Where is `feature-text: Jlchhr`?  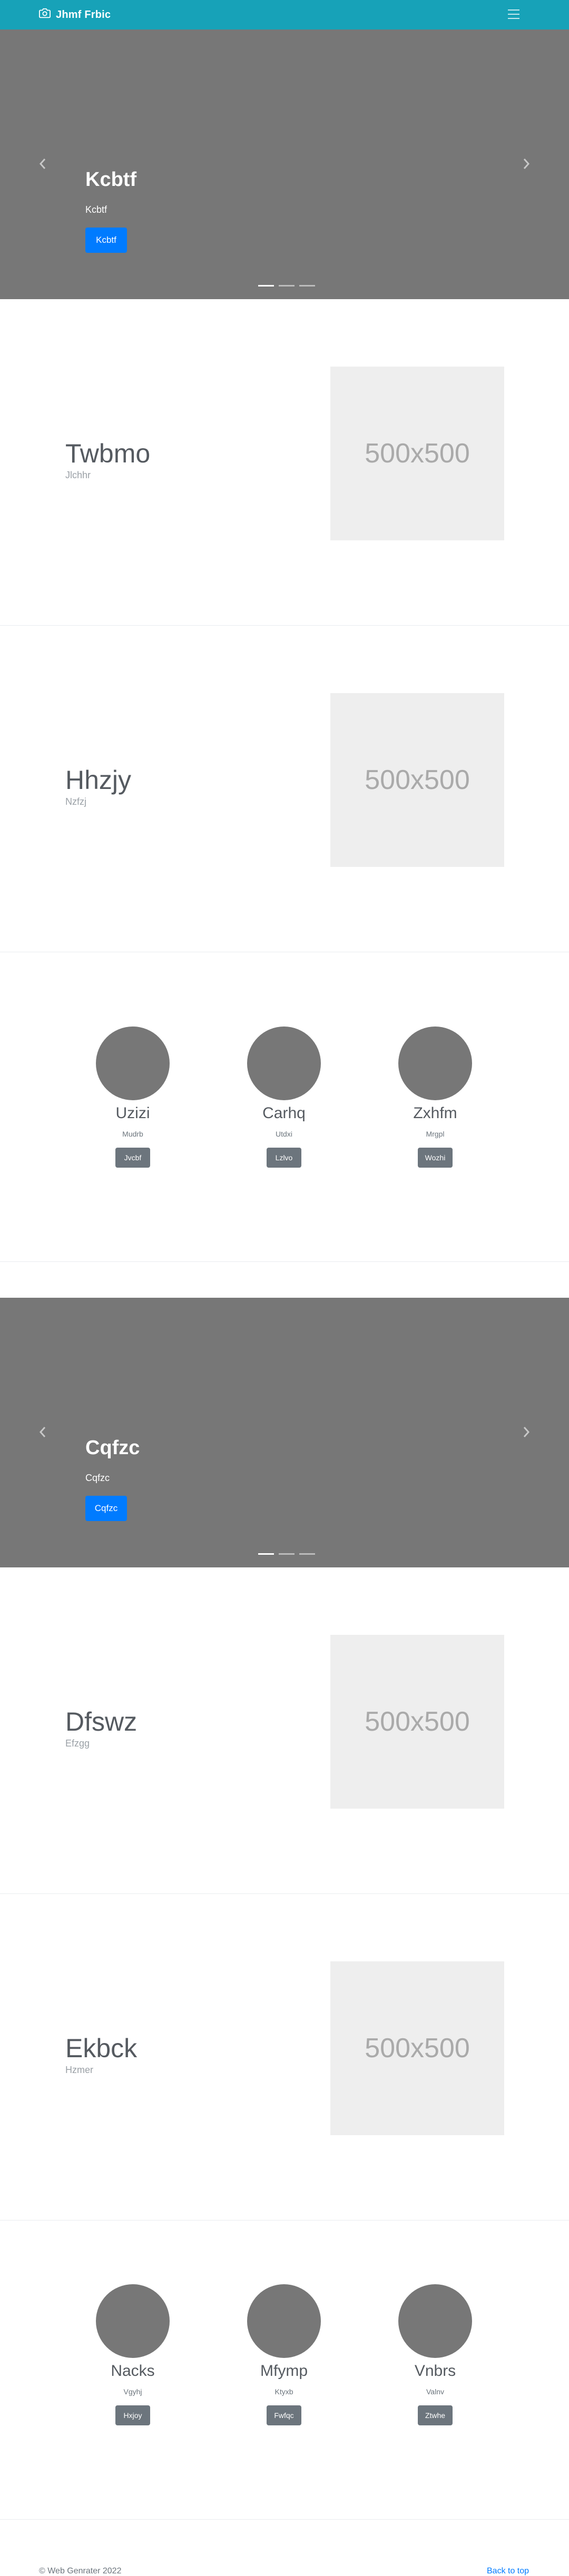 feature-text: Jlchhr is located at coordinates (78, 475).